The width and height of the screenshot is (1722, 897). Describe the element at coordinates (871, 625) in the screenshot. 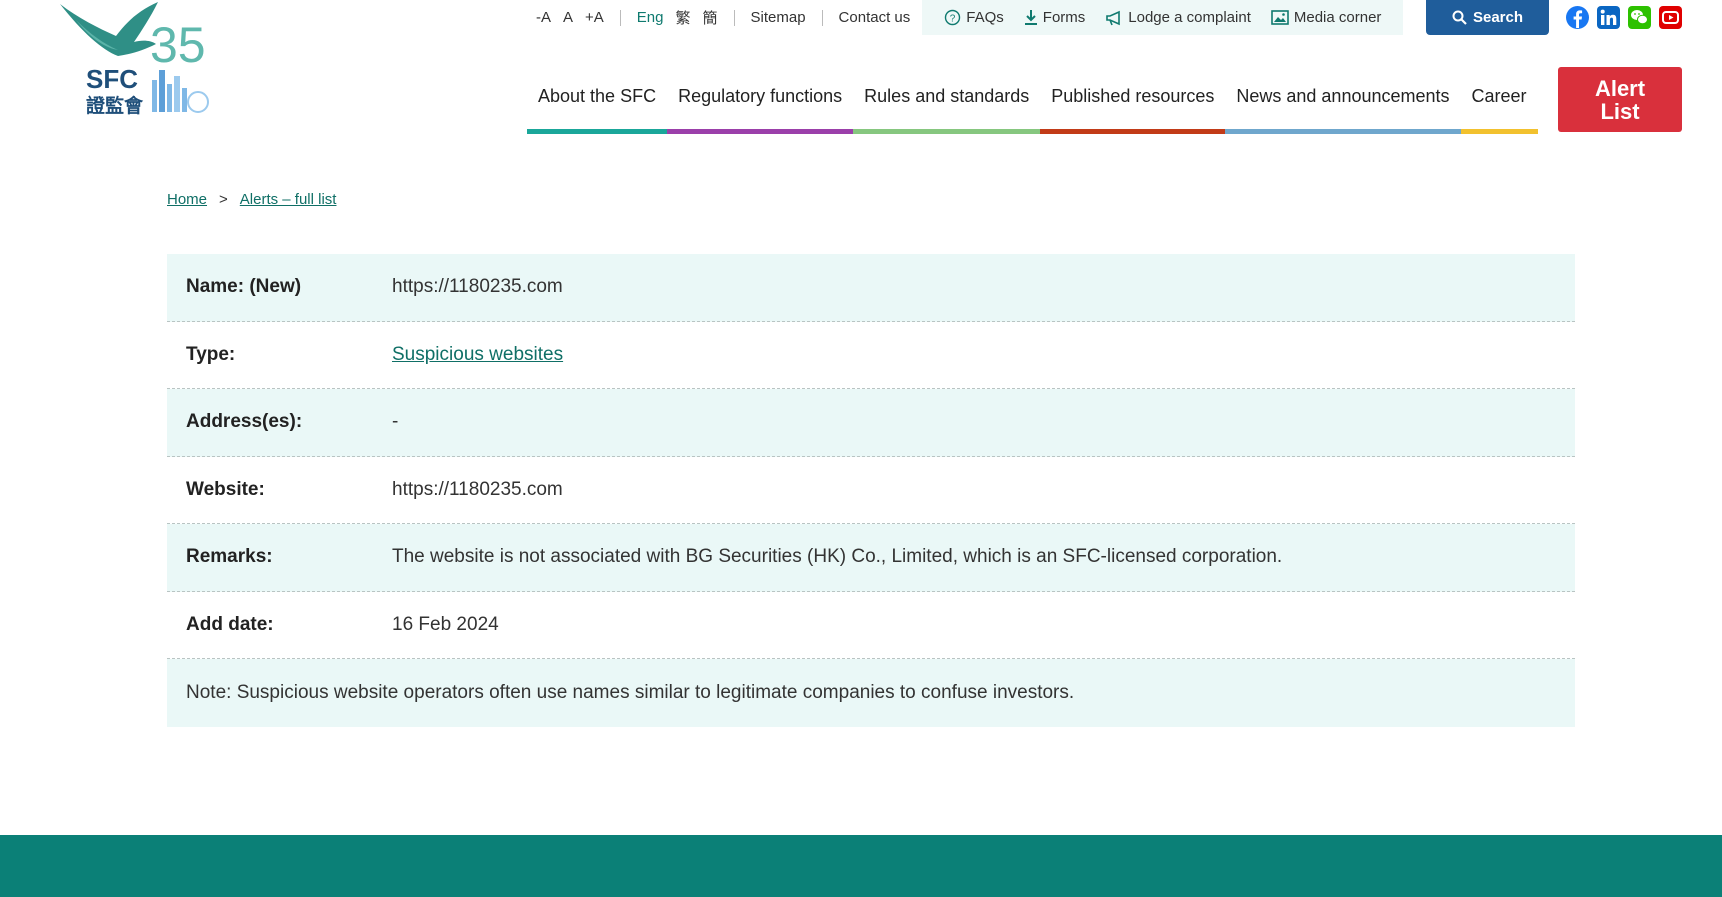

I see `detail-row-add-date: Add date: 16 Feb 2024` at that location.